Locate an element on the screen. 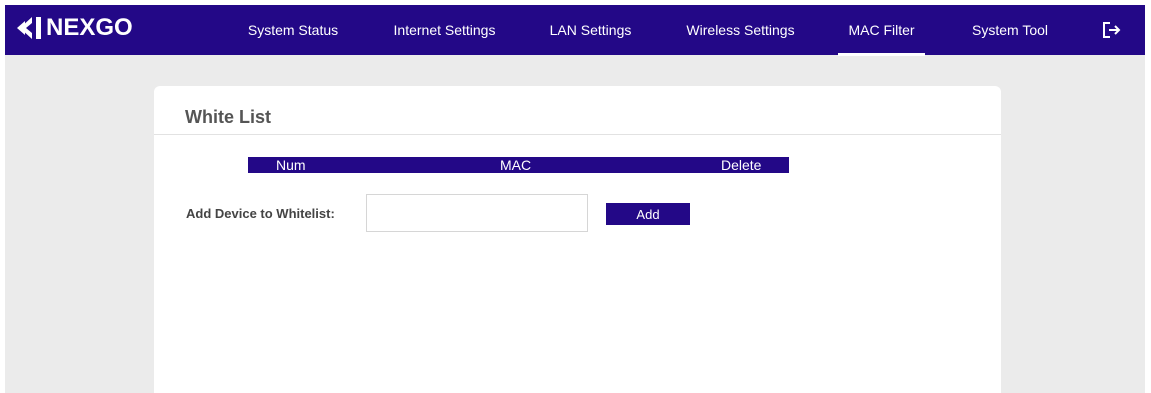 Image resolution: width=1151 pixels, height=393 pixels. logout-icon is located at coordinates (1112, 30).